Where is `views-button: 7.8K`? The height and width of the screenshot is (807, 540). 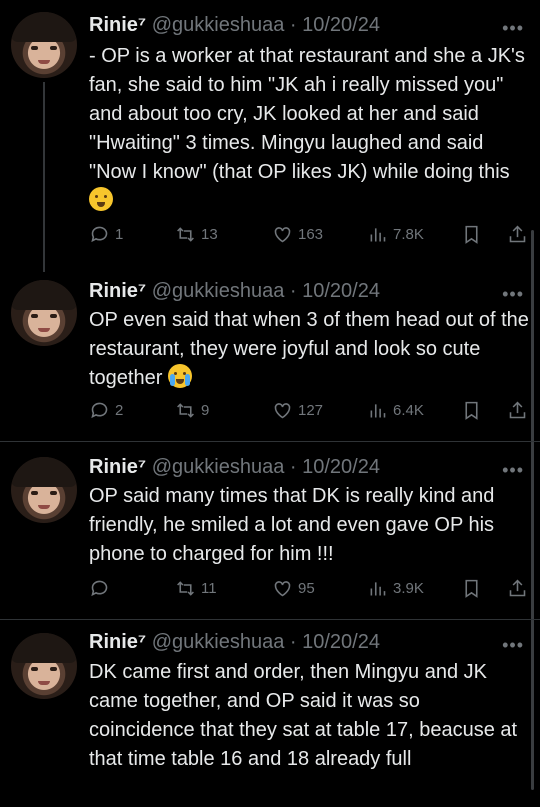
views-button: 7.8K is located at coordinates (395, 234).